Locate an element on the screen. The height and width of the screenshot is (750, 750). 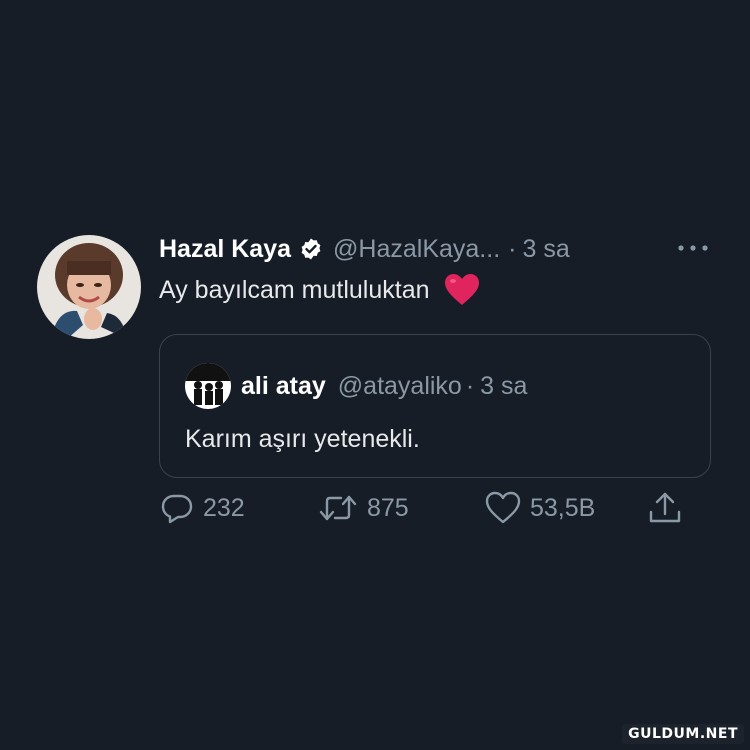
timestamp: 3 sa is located at coordinates (545, 249).